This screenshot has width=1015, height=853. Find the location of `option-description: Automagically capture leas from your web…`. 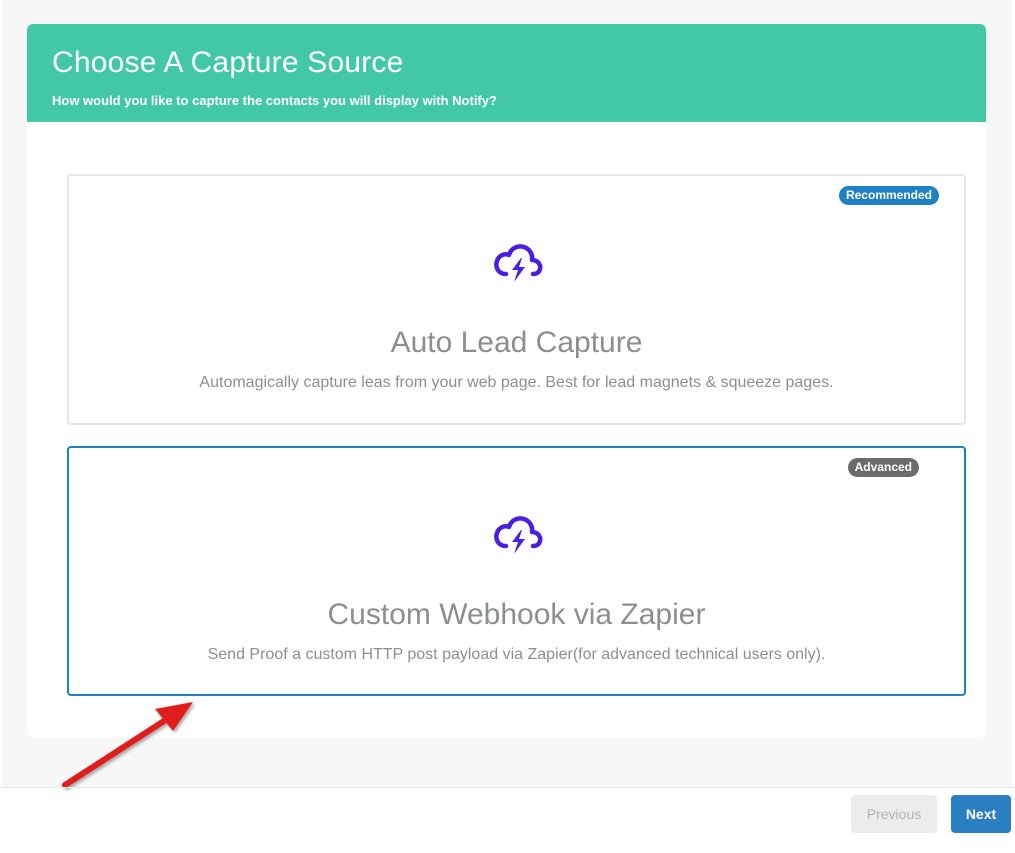

option-description: Automagically capture leas from your web… is located at coordinates (516, 382).